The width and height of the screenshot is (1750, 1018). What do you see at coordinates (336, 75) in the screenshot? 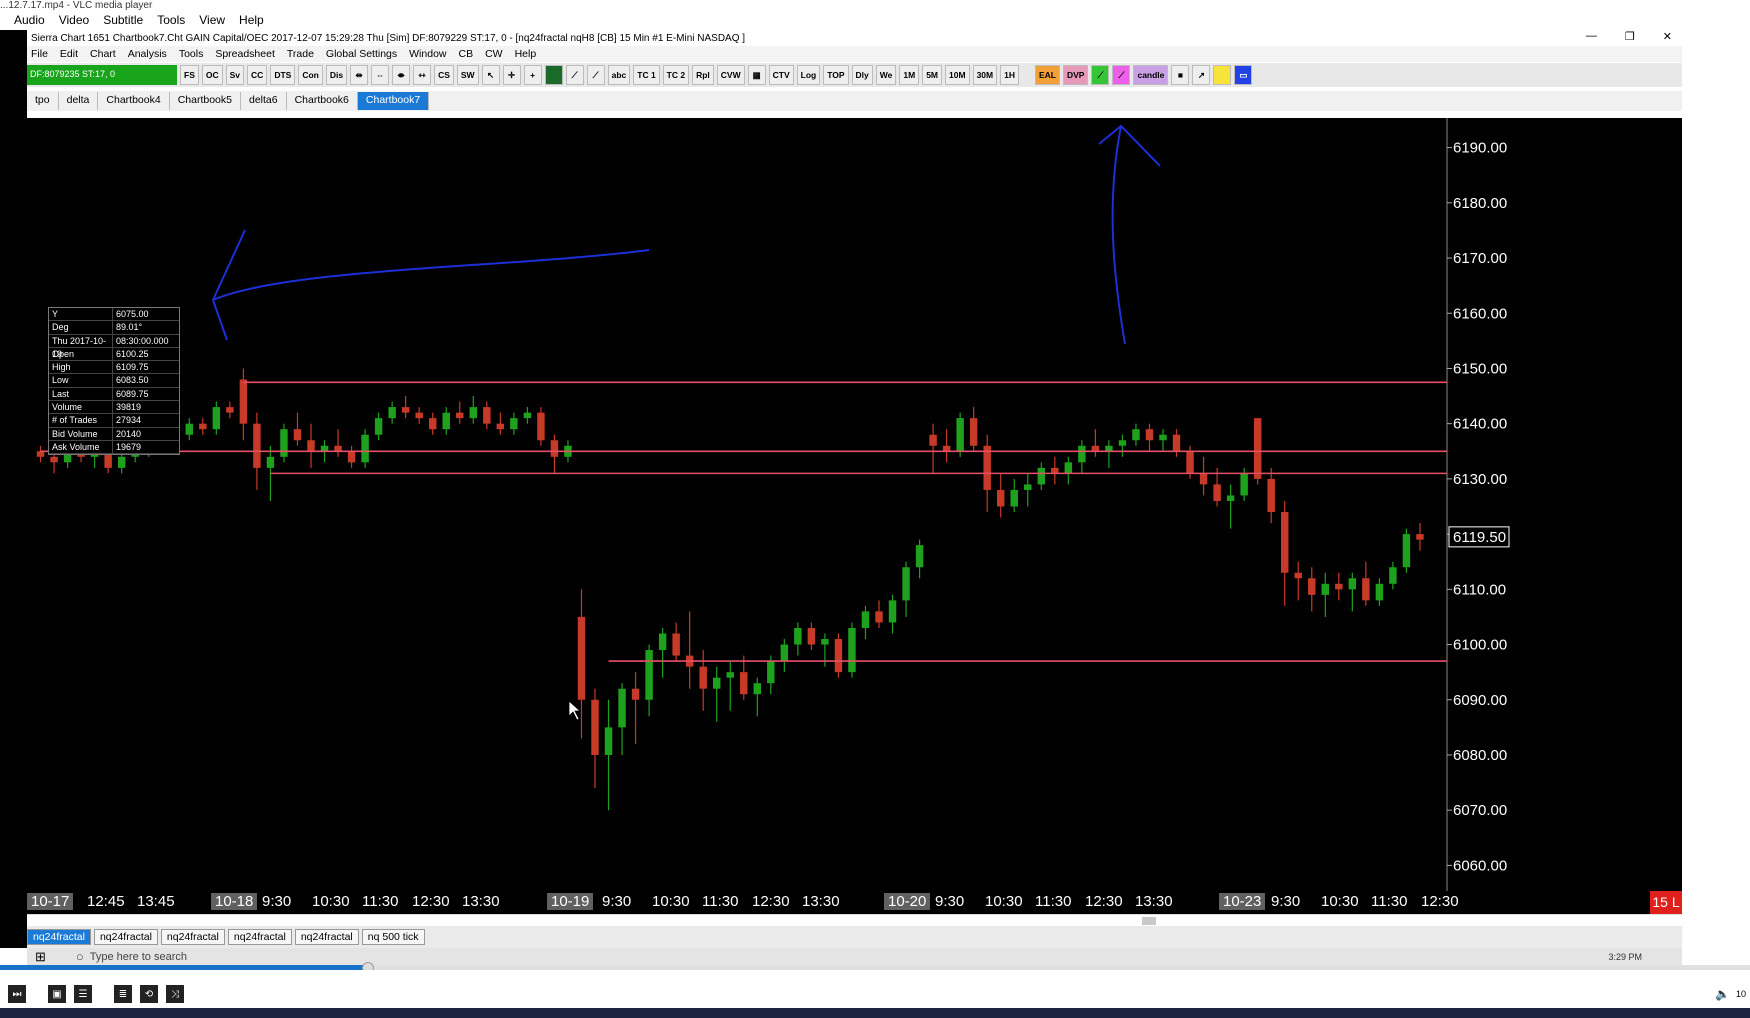
I see `tb-dis: Dis` at bounding box center [336, 75].